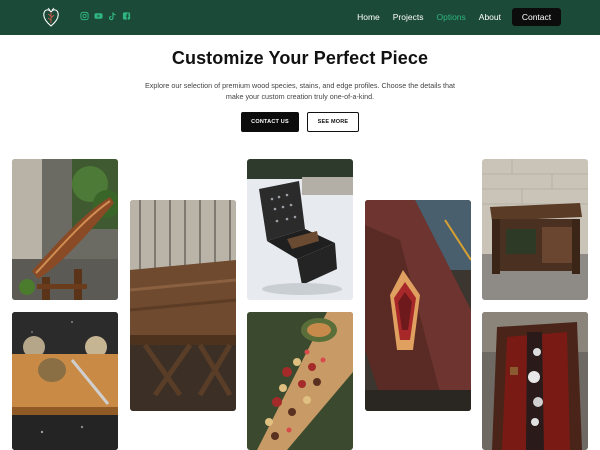 This screenshot has width=600, height=450. I want to click on nav-about: About, so click(490, 17).